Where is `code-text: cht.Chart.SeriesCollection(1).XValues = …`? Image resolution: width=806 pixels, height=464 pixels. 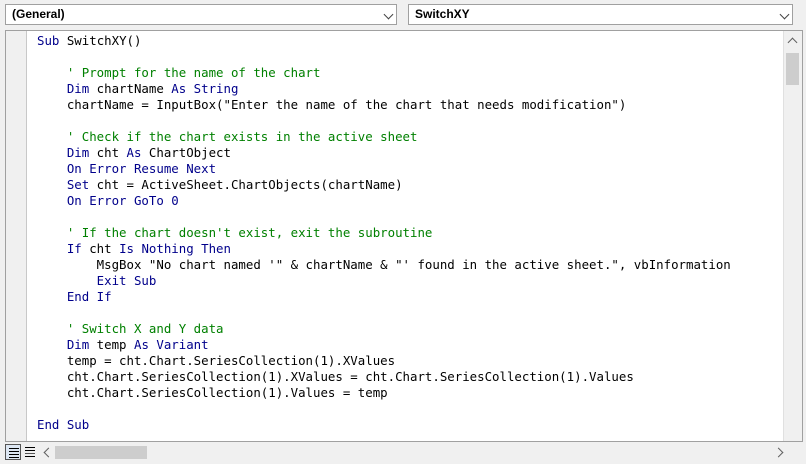
code-text: cht.Chart.SeriesCollection(1).XValues = … is located at coordinates (335, 376).